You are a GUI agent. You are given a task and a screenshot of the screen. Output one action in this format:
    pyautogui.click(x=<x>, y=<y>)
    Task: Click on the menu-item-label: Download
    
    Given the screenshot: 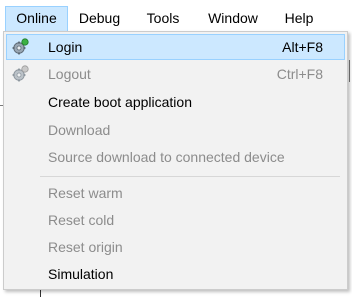 What is the action you would take?
    pyautogui.click(x=79, y=130)
    